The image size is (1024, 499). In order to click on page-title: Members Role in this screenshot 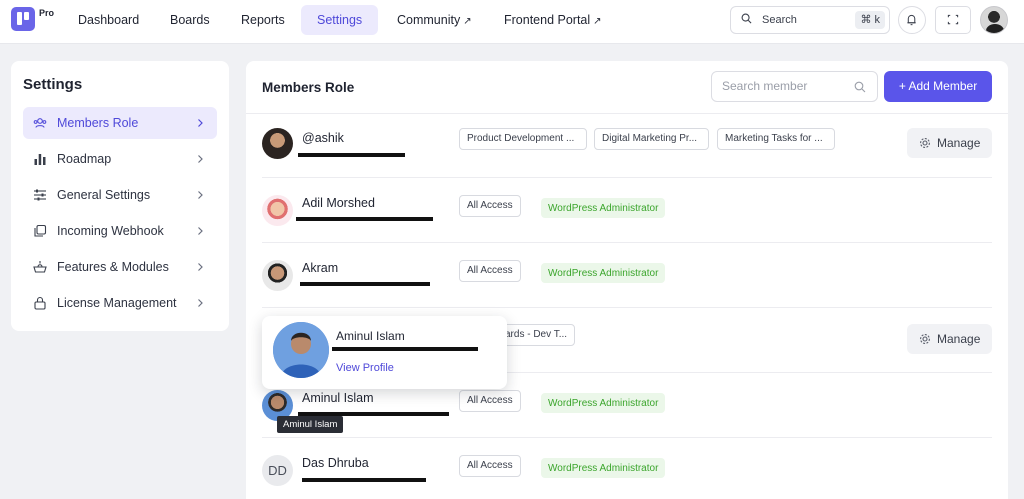, I will do `click(308, 87)`.